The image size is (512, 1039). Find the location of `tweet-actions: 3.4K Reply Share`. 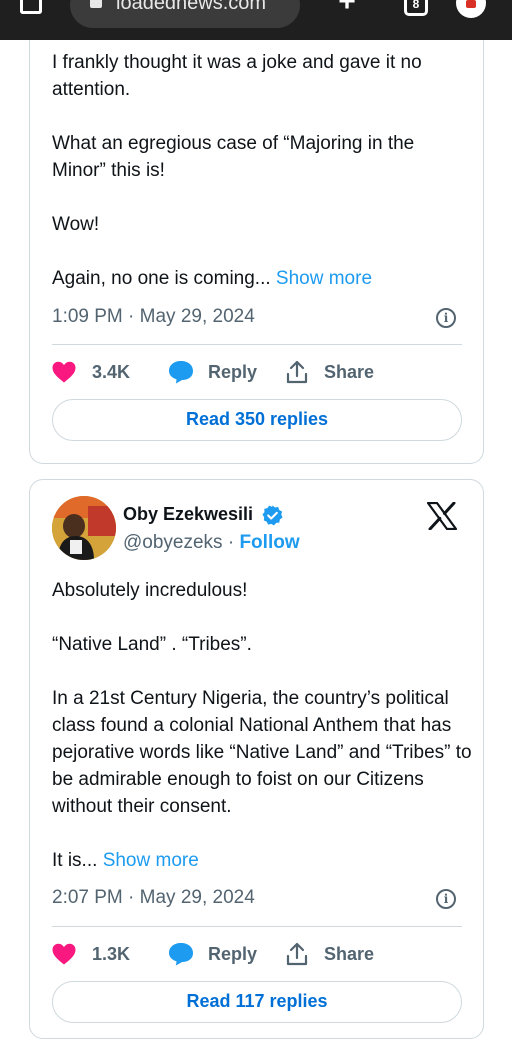

tweet-actions: 3.4K Reply Share is located at coordinates (257, 372).